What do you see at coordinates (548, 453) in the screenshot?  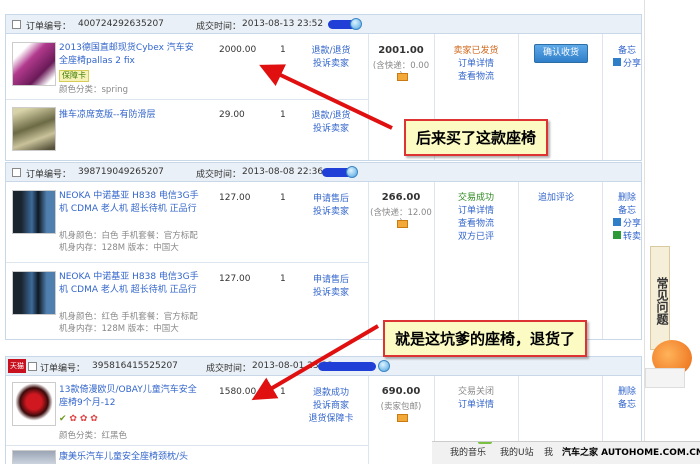 I see `me-link: 我` at bounding box center [548, 453].